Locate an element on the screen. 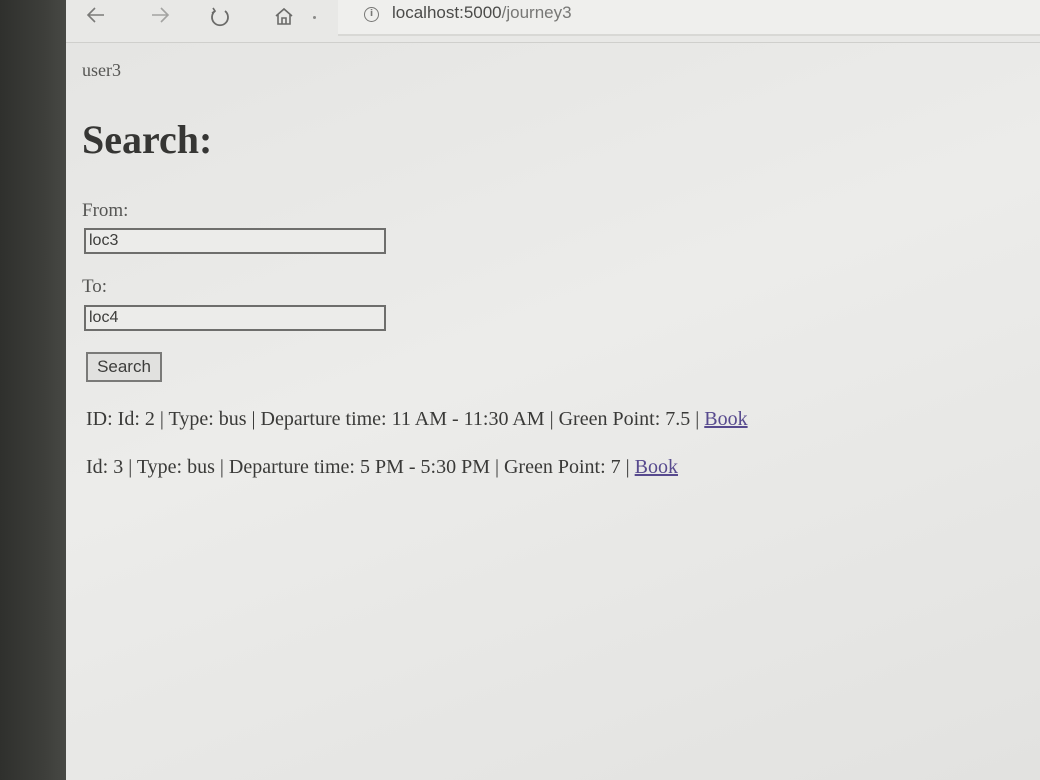 Image resolution: width=1040 pixels, height=780 pixels. to-input is located at coordinates (235, 318).